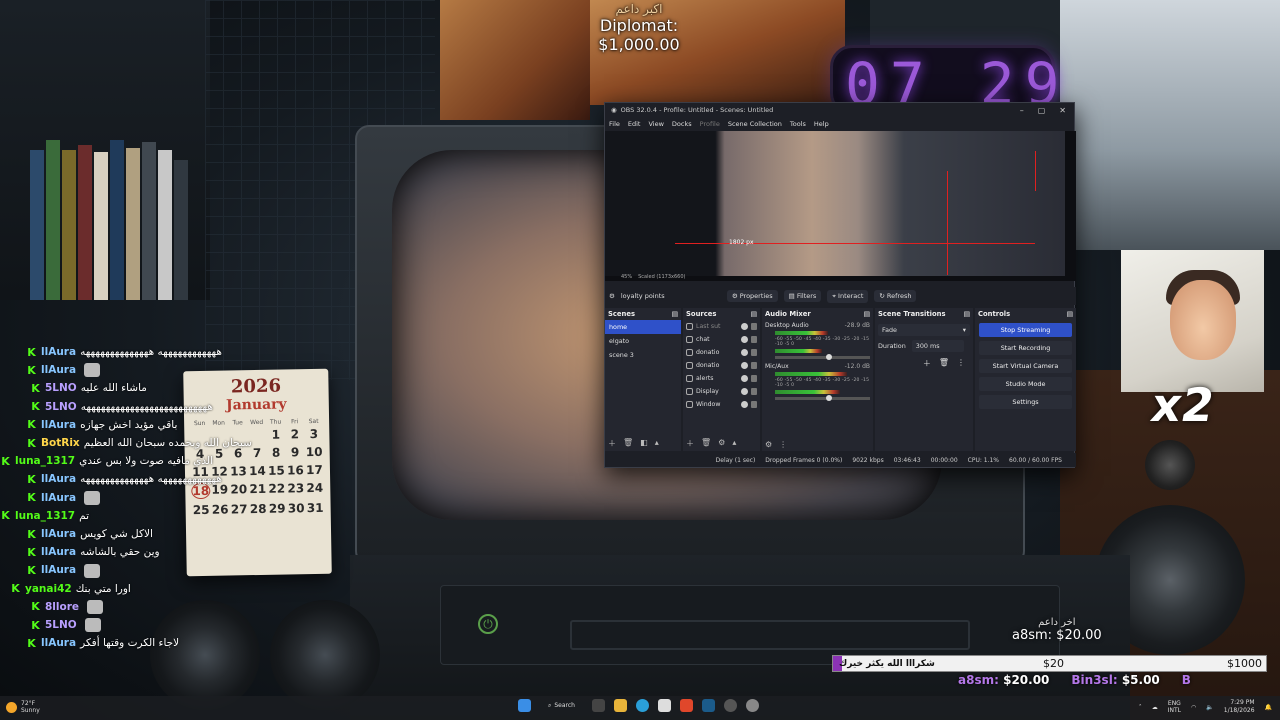 This screenshot has height=720, width=1280. What do you see at coordinates (798, 124) in the screenshot?
I see `menu-tools: Tools` at bounding box center [798, 124].